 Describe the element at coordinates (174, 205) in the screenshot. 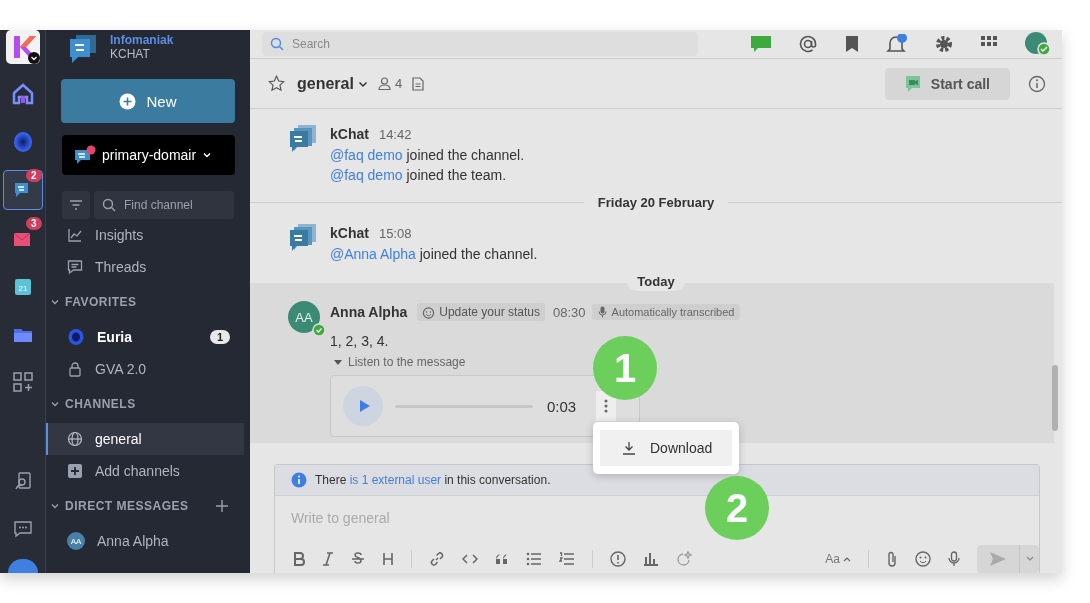

I see `find-channel-input: Find channel` at that location.